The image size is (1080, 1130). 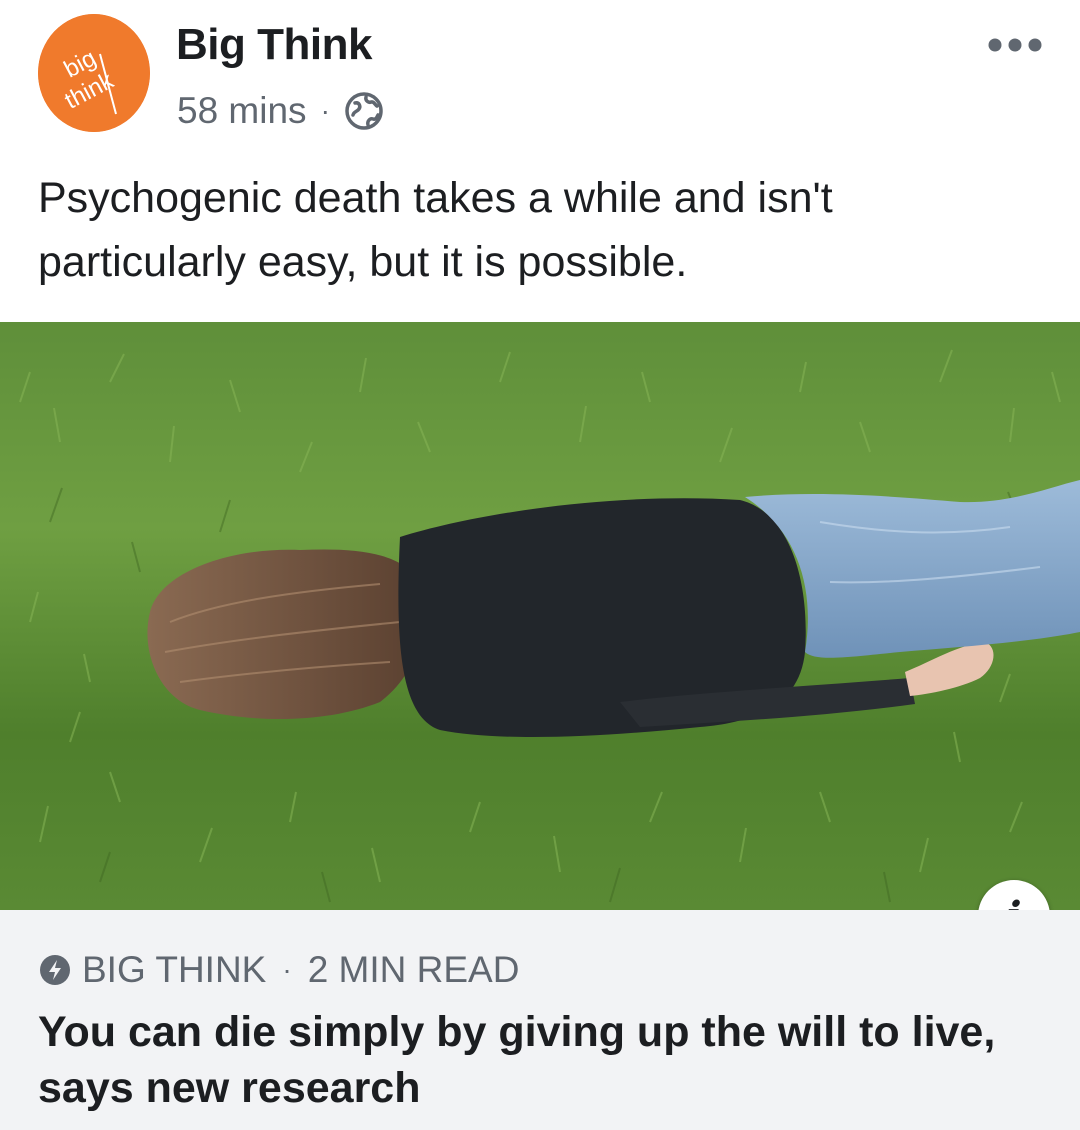 I want to click on post-meta: 58 mins ·, so click(x=280, y=111).